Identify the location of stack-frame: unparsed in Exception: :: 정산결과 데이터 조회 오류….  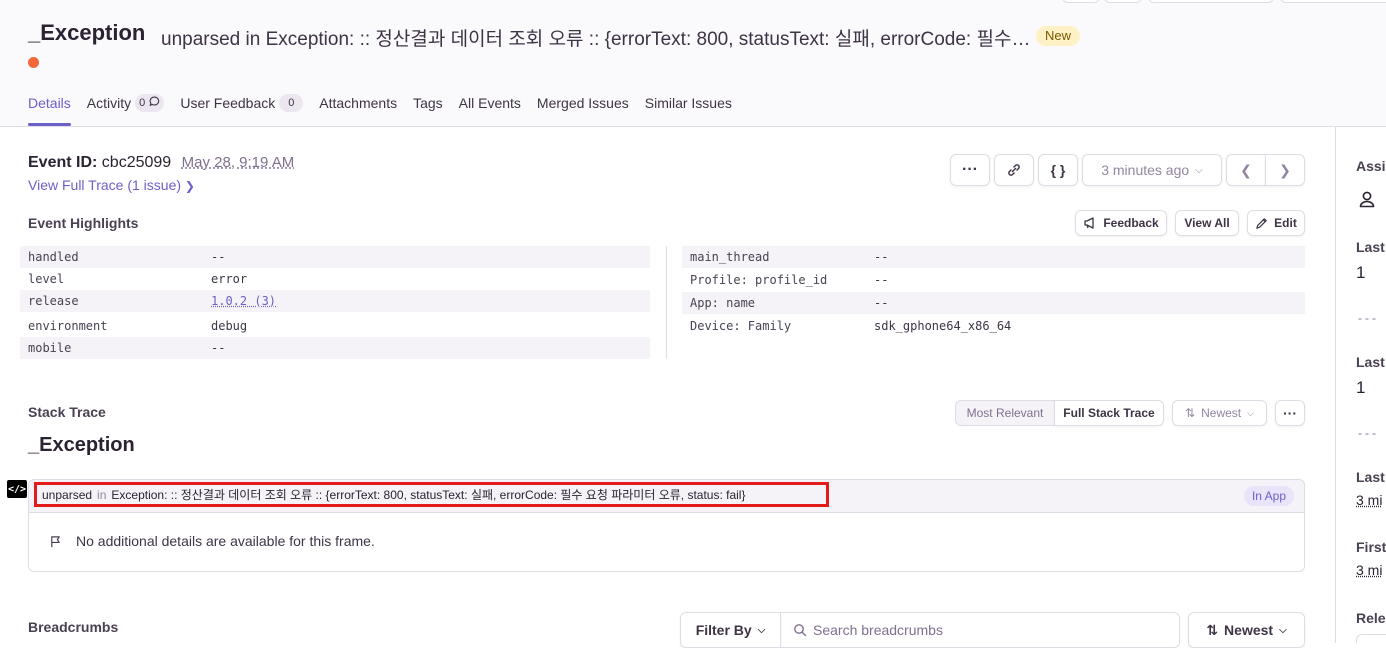
(666, 525).